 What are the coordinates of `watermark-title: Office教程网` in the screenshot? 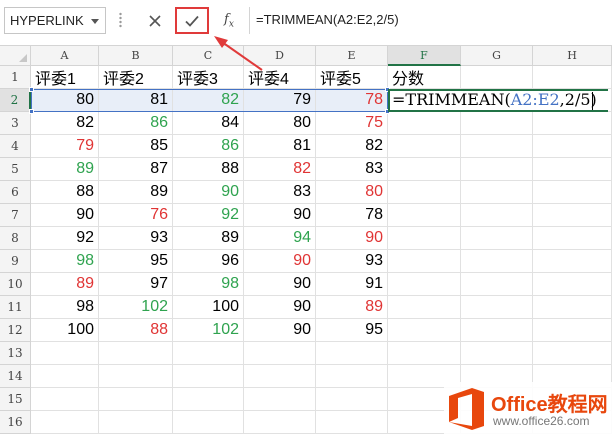 It's located at (549, 405).